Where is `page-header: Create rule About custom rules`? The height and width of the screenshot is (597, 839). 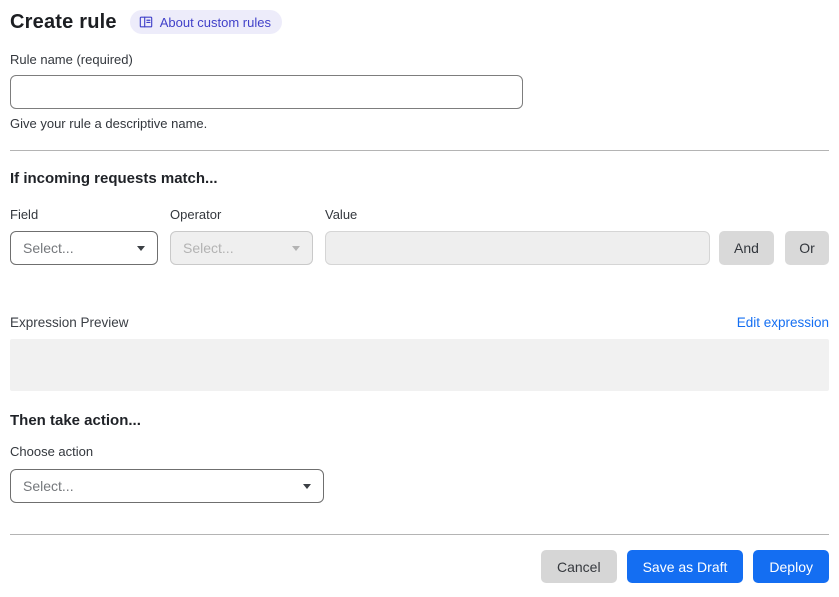
page-header: Create rule About custom rules is located at coordinates (419, 22).